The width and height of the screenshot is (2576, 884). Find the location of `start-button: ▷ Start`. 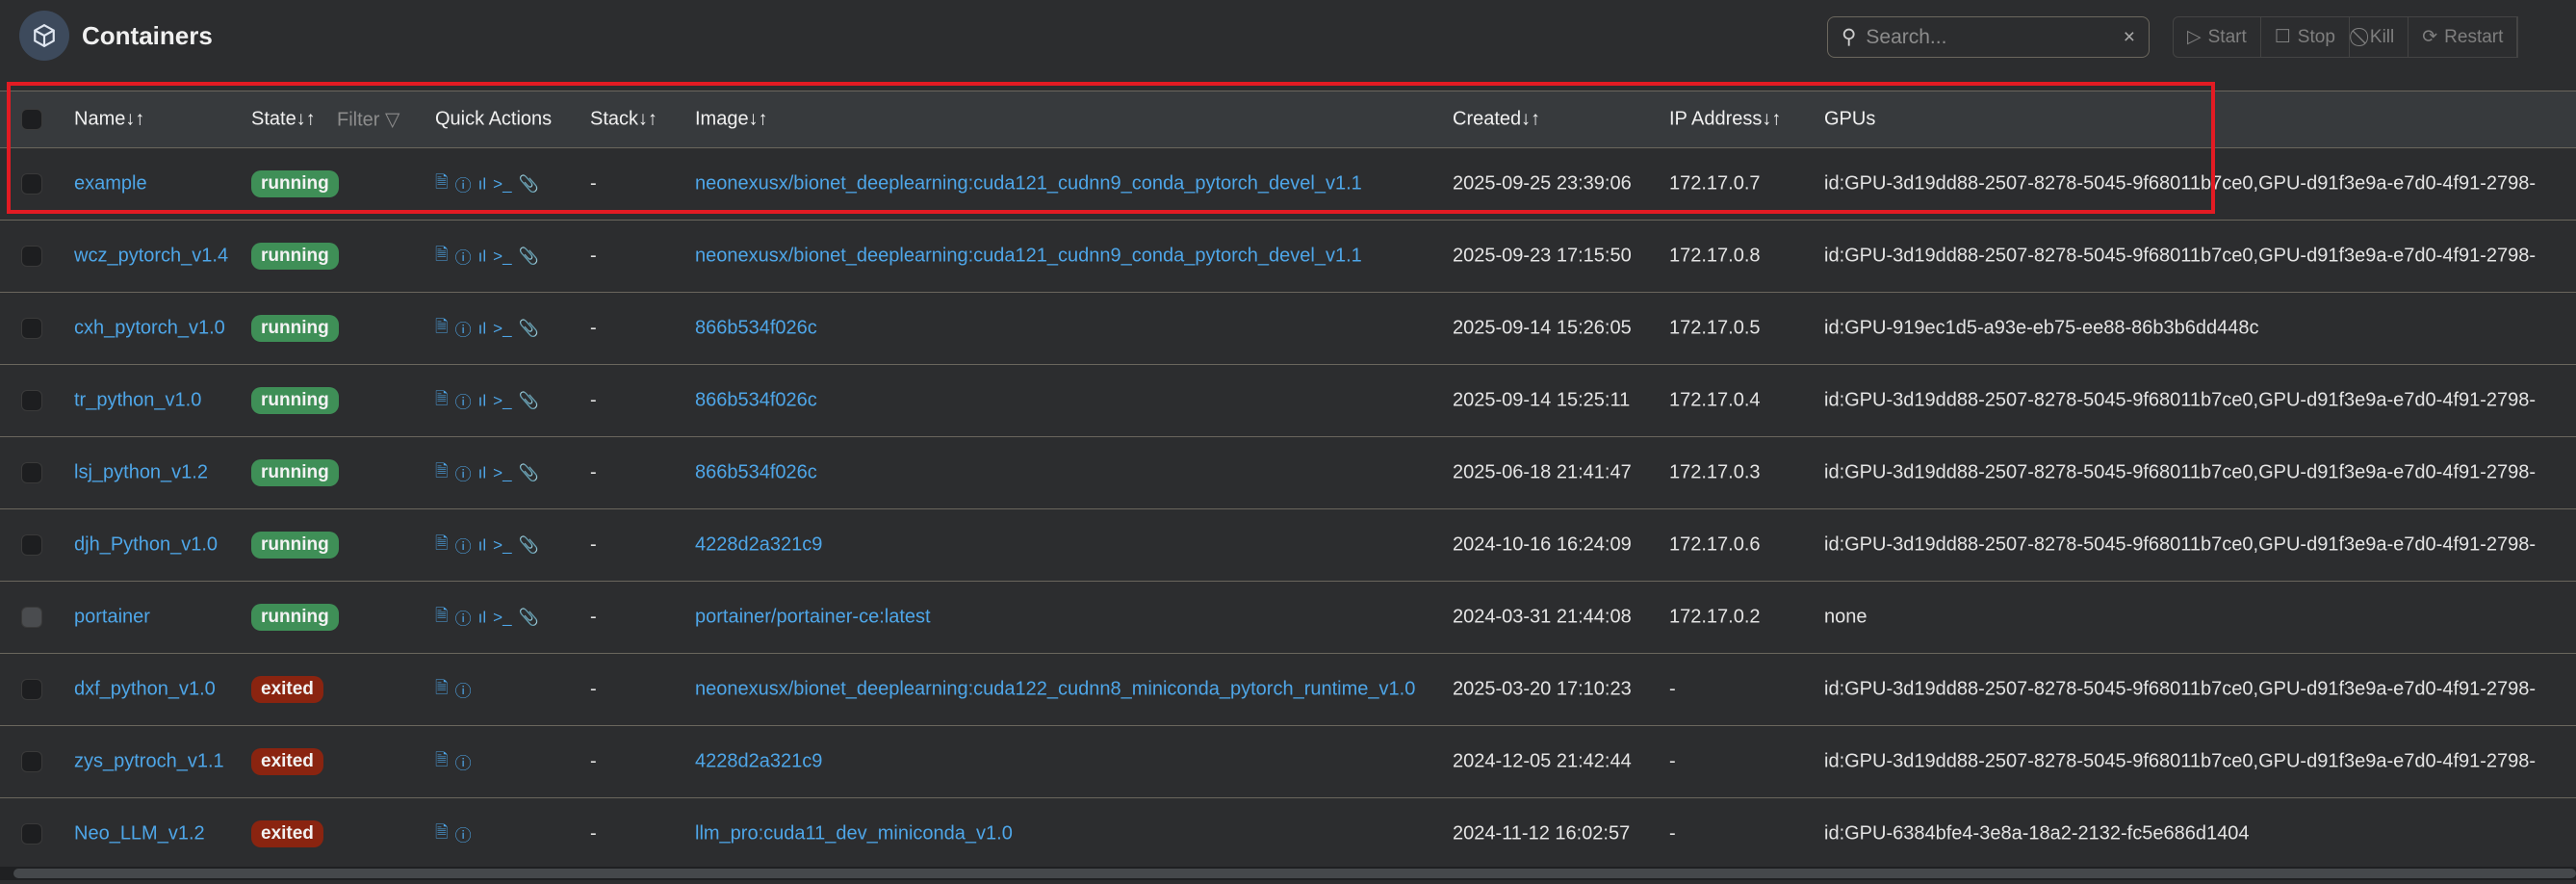

start-button: ▷ Start is located at coordinates (2217, 37).